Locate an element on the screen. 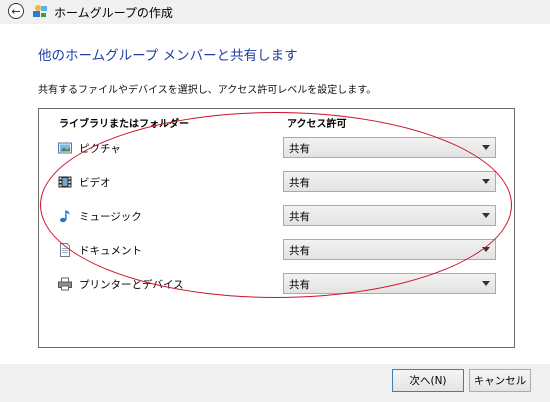 This screenshot has height=402, width=550. back-button: ← is located at coordinates (16, 11).